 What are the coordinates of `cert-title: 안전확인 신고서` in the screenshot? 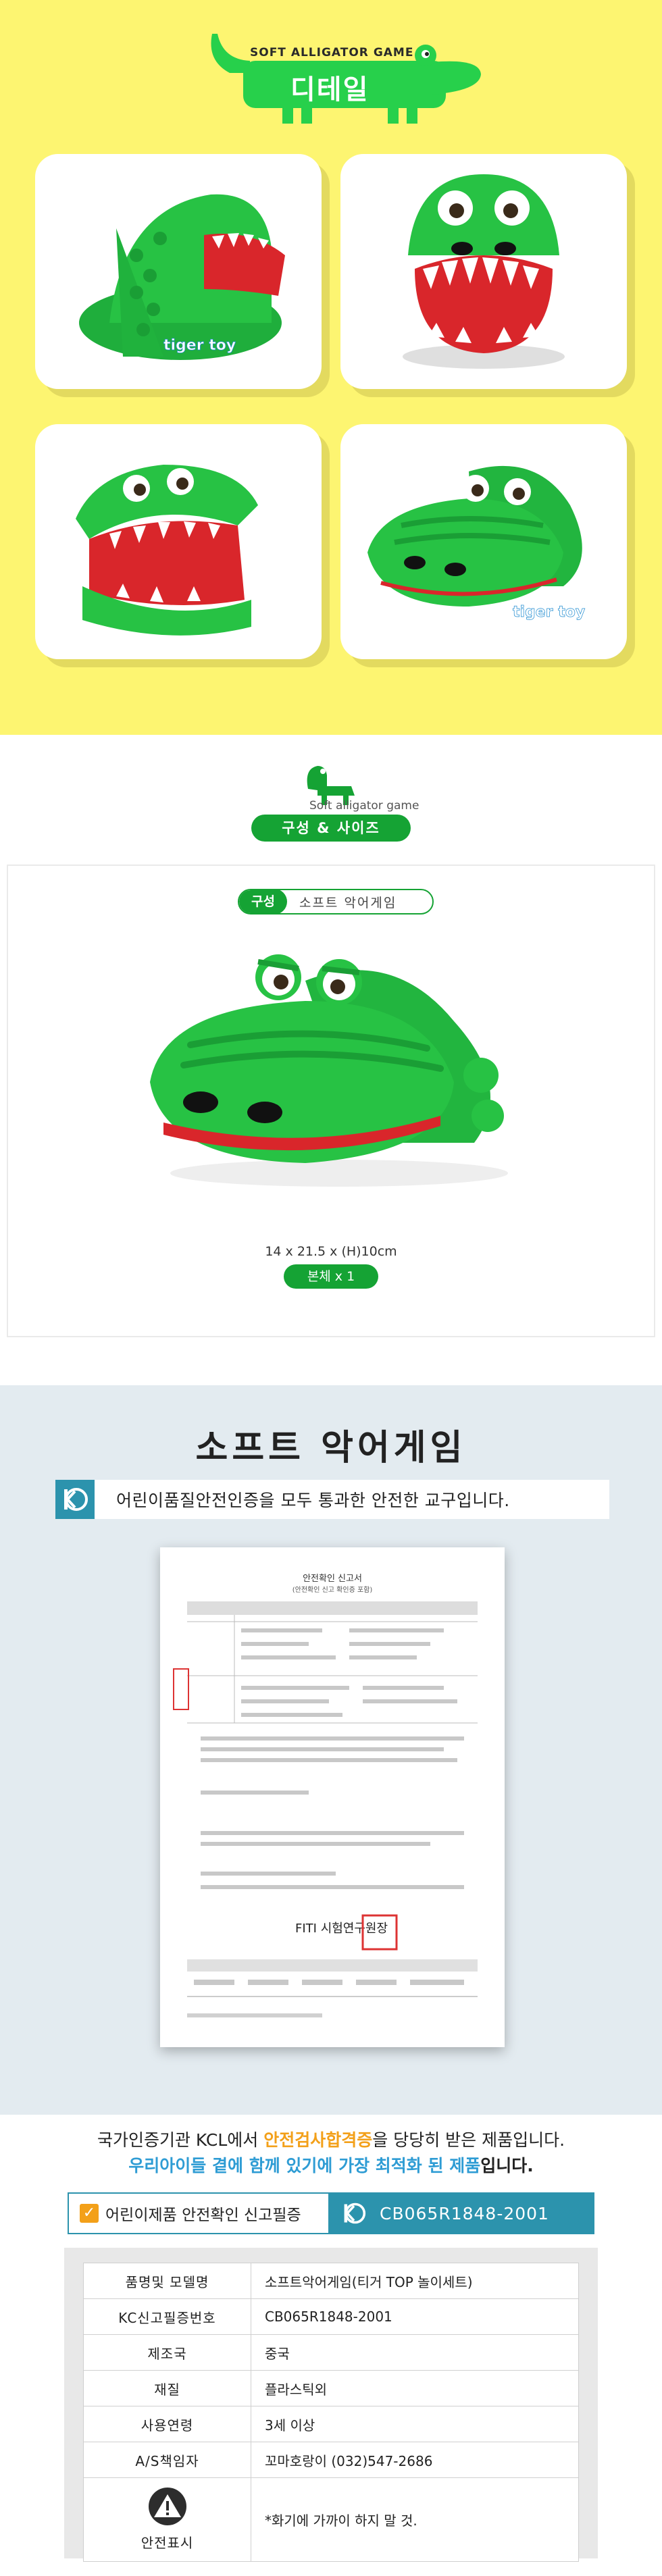 It's located at (332, 1579).